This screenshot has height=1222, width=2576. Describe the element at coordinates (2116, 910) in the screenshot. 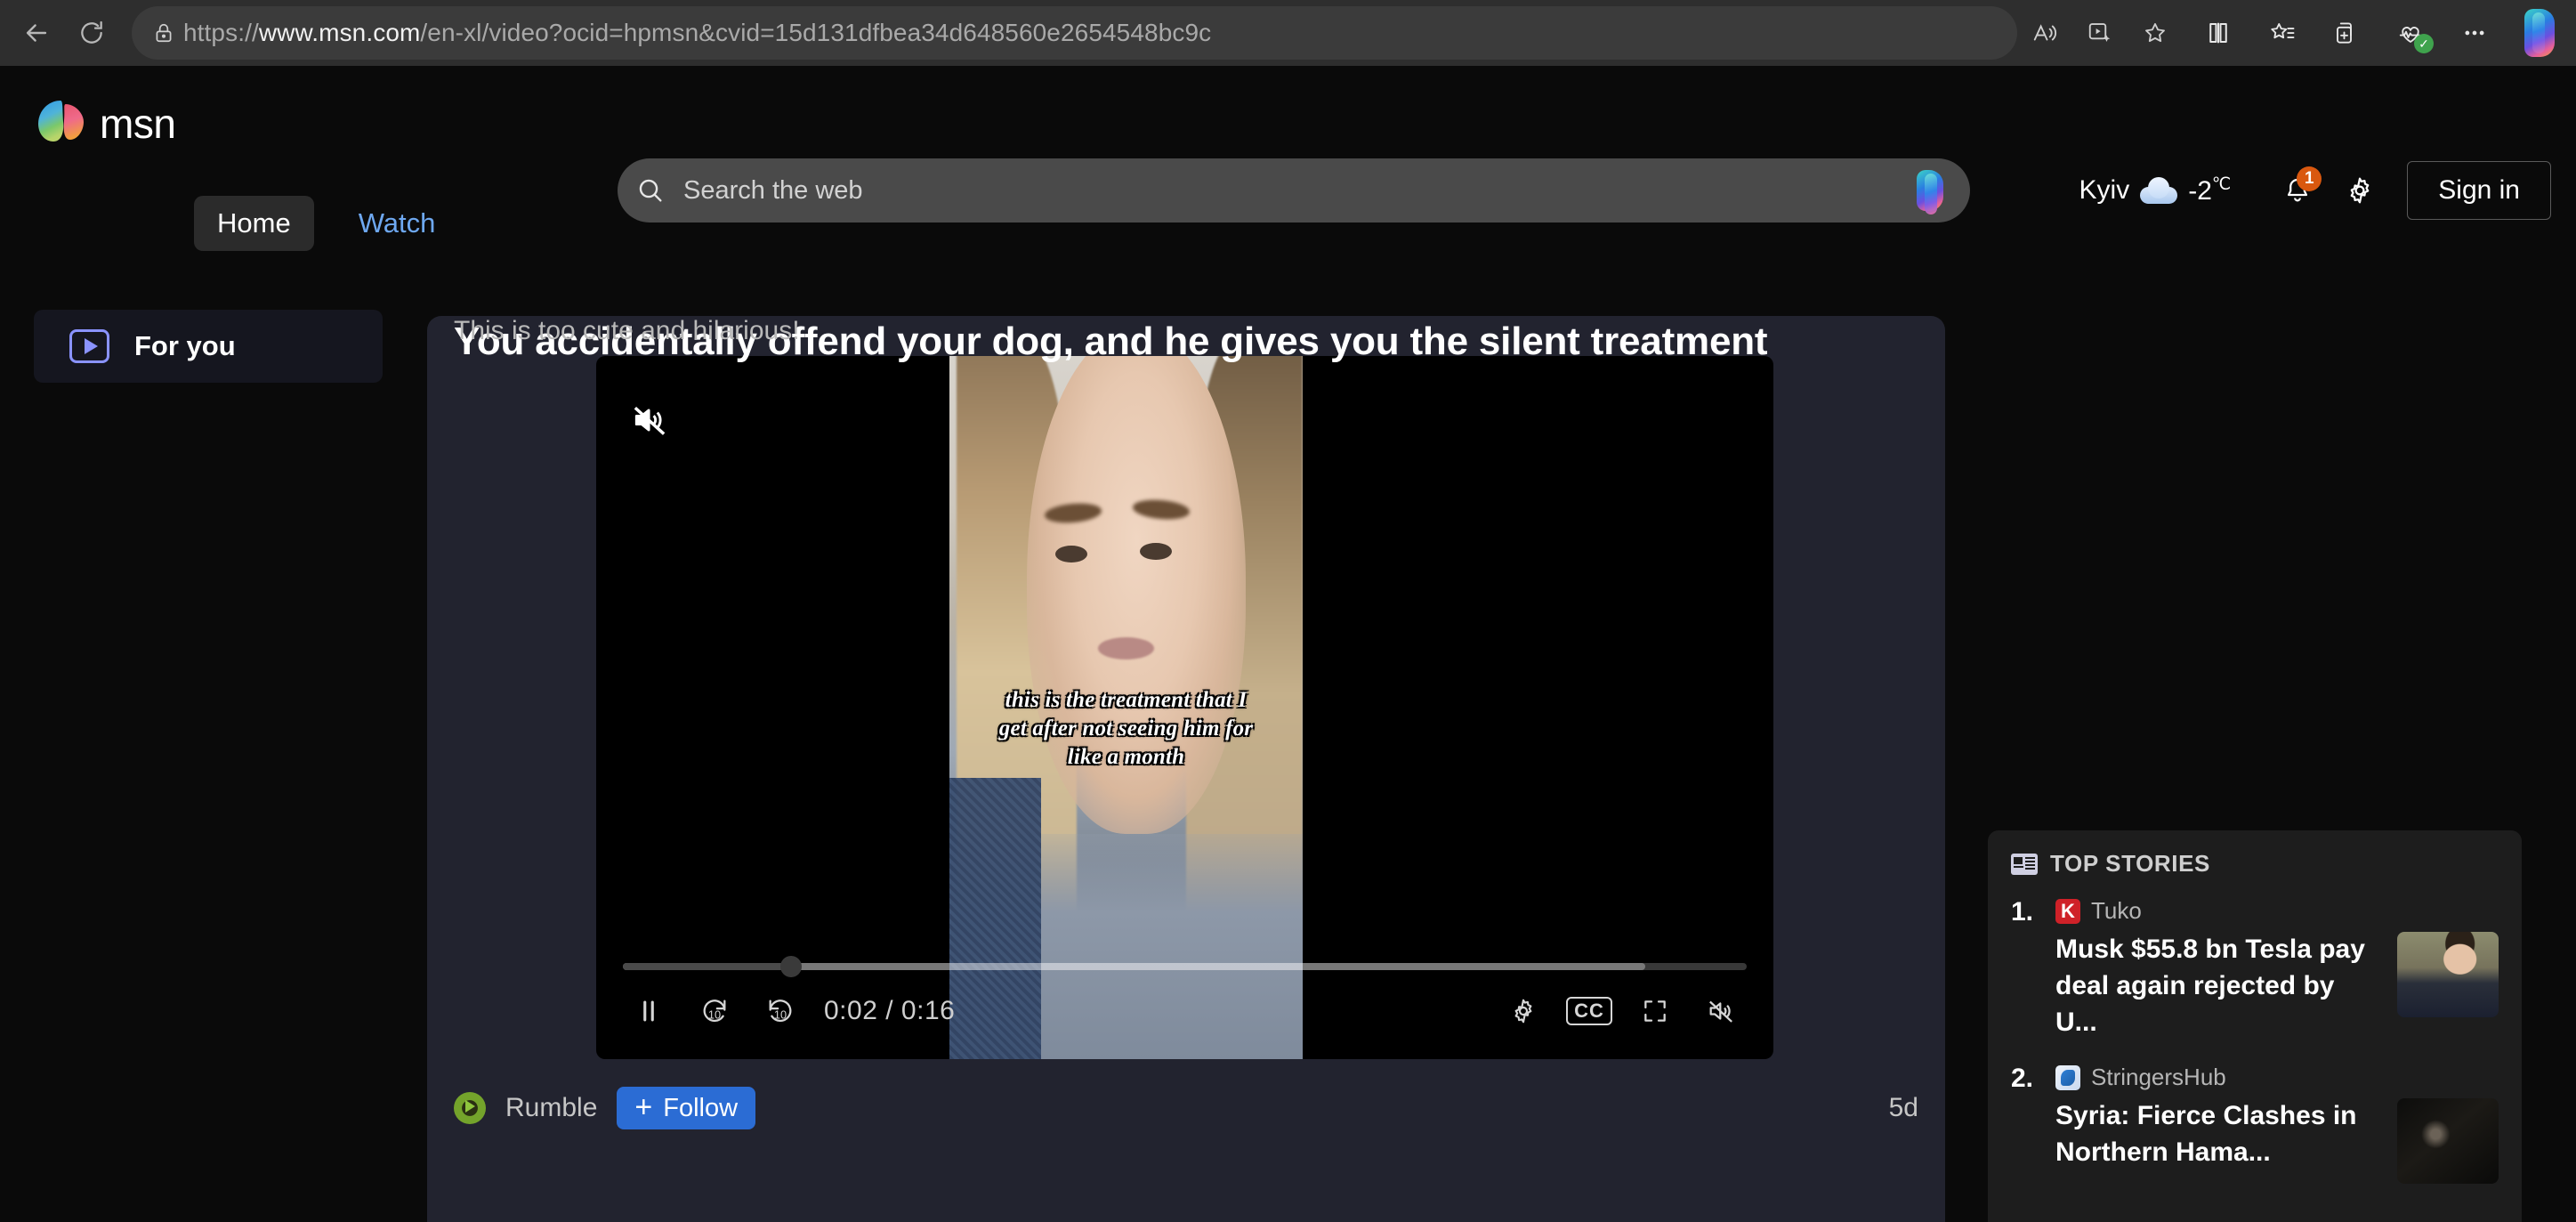

I see `story-source-name: Tuko` at that location.